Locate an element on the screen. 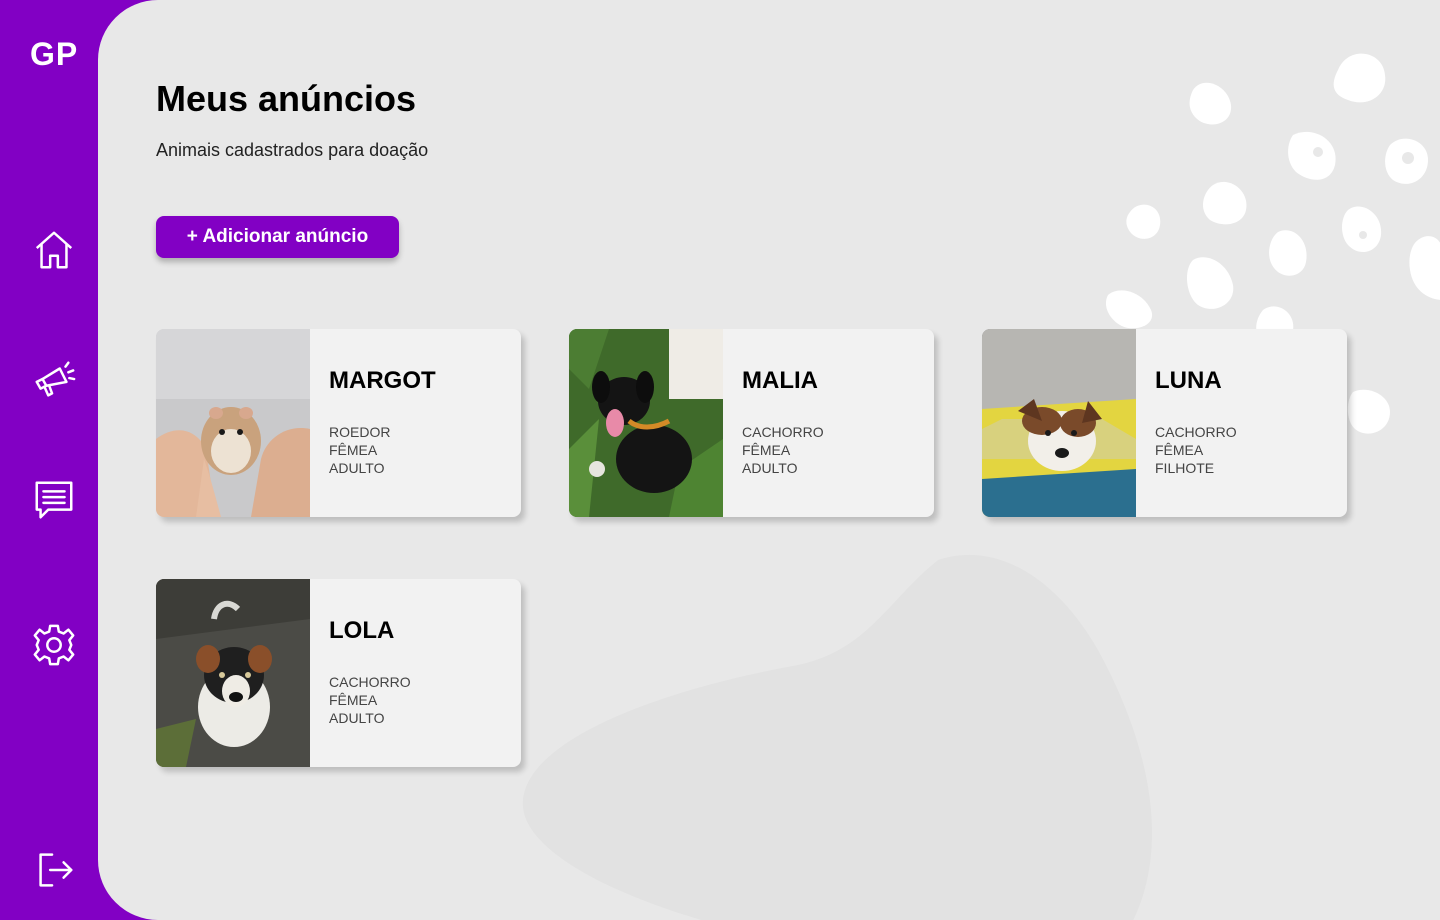 This screenshot has width=1440, height=920. megaphone-icon is located at coordinates (55, 379).